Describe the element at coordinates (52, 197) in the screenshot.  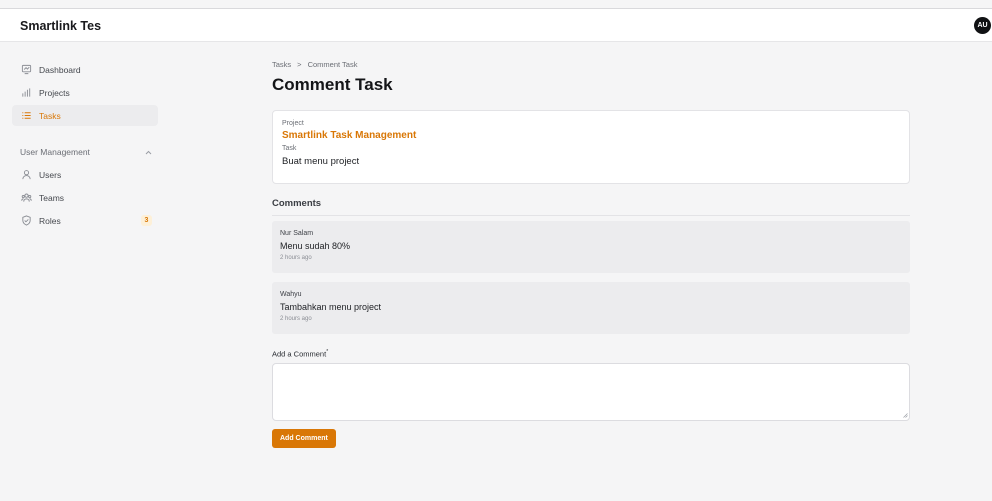
I see `sidebar-item-label: Teams` at that location.